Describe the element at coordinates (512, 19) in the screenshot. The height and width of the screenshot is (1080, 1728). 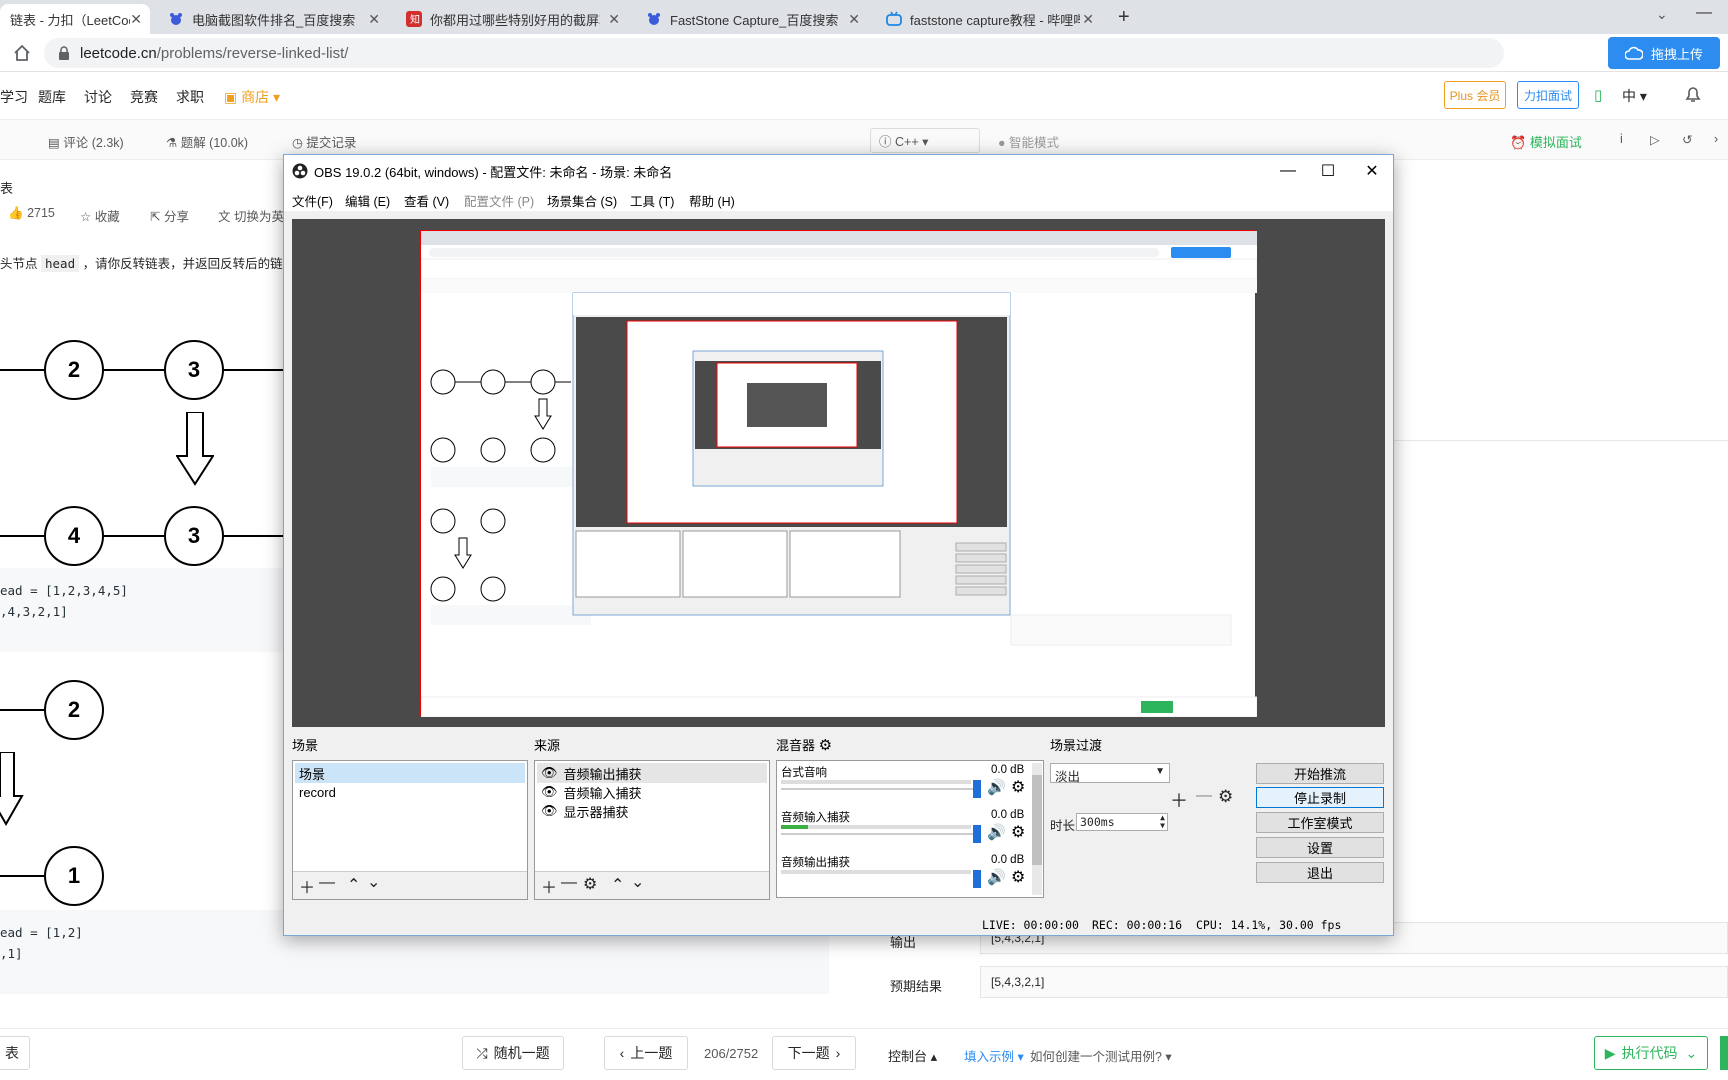
I see `tab-zhihu: 知 你都用过哪些特别好用的截屏软 ✕` at that location.